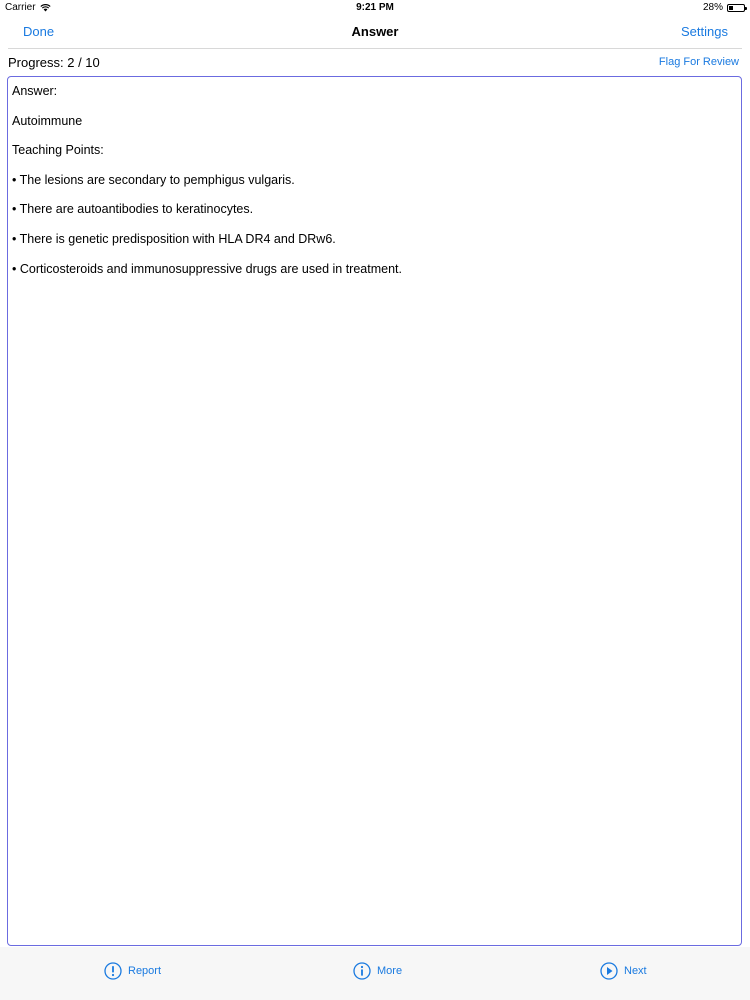  I want to click on page-title: Answer, so click(375, 31).